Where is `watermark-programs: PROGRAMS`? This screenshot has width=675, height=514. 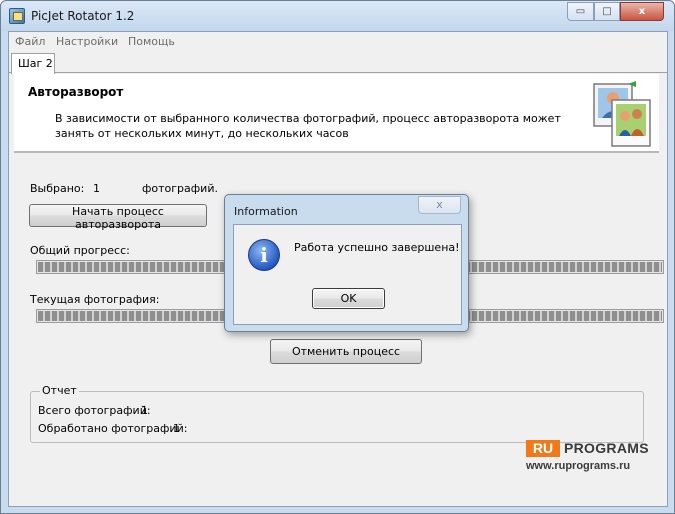 watermark-programs: PROGRAMS is located at coordinates (606, 448).